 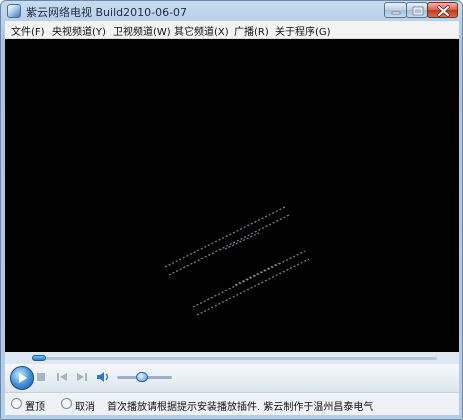 I want to click on close-button, so click(x=442, y=10).